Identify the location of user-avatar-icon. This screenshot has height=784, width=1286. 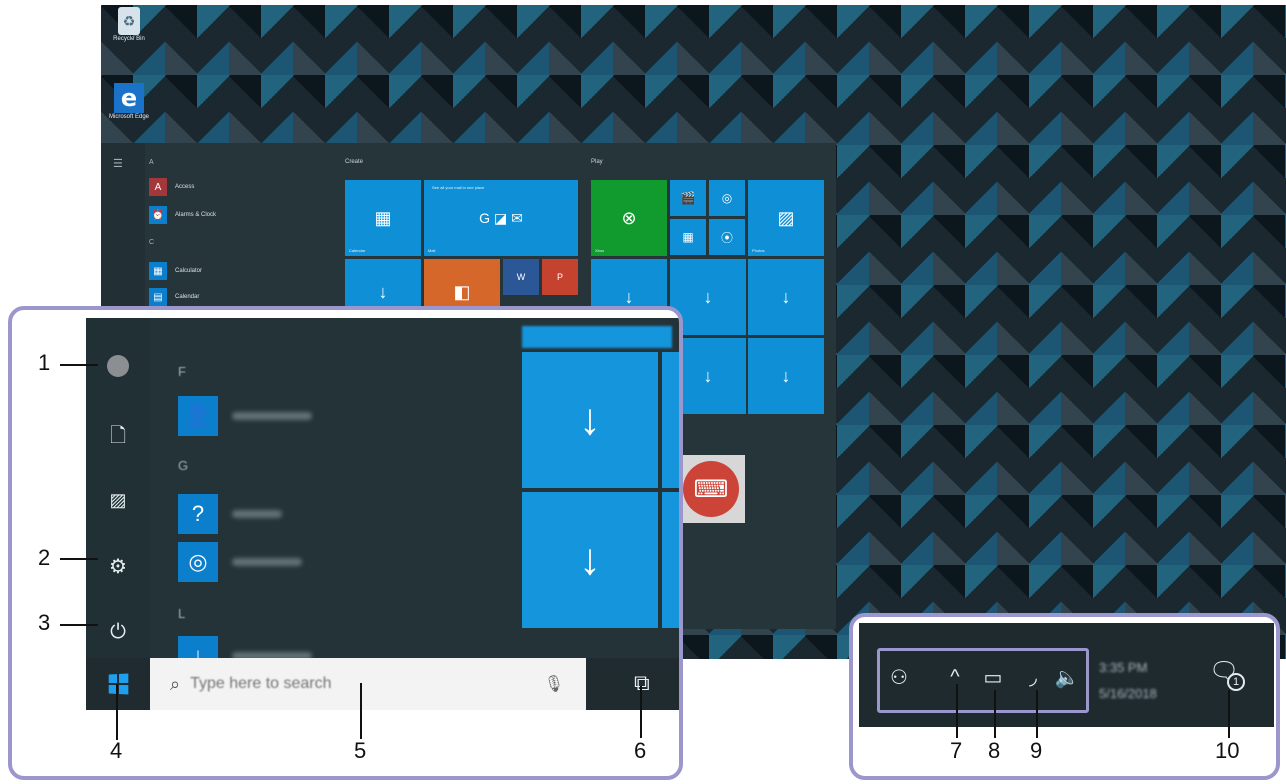
(118, 366).